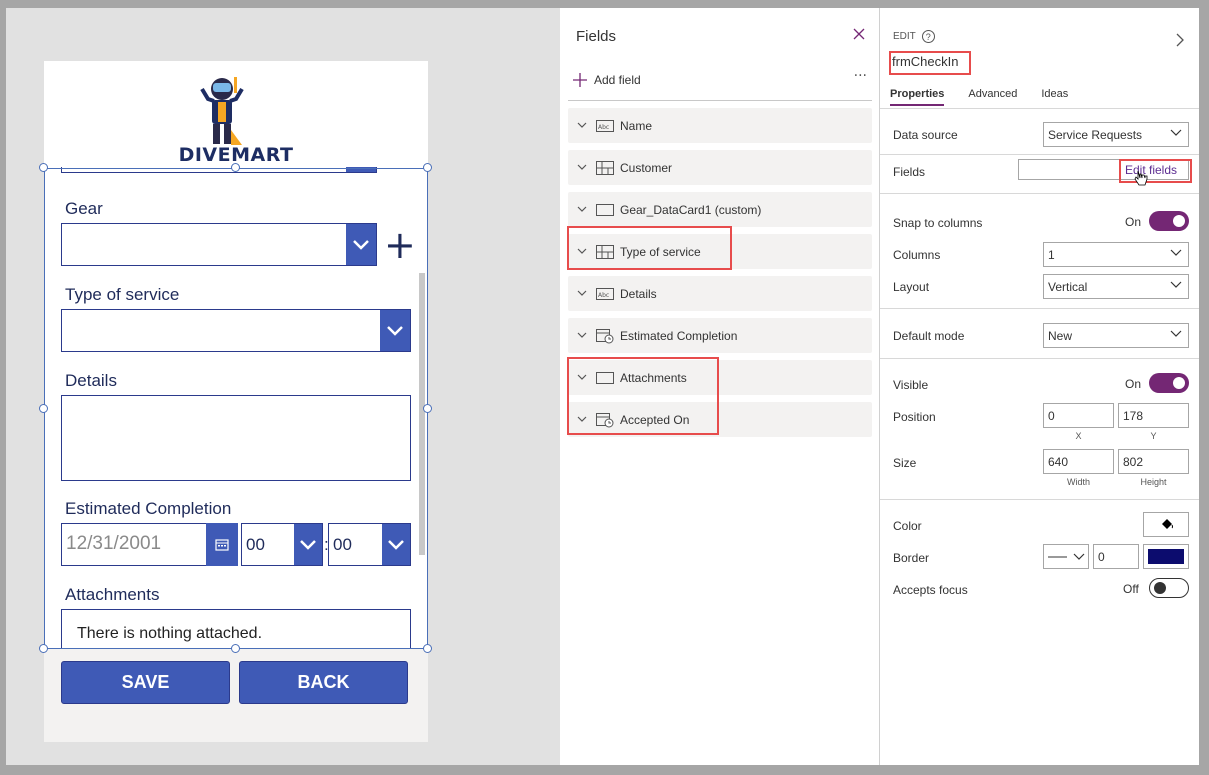 This screenshot has width=1209, height=775. What do you see at coordinates (1133, 384) in the screenshot?
I see `visible-state-text: On` at bounding box center [1133, 384].